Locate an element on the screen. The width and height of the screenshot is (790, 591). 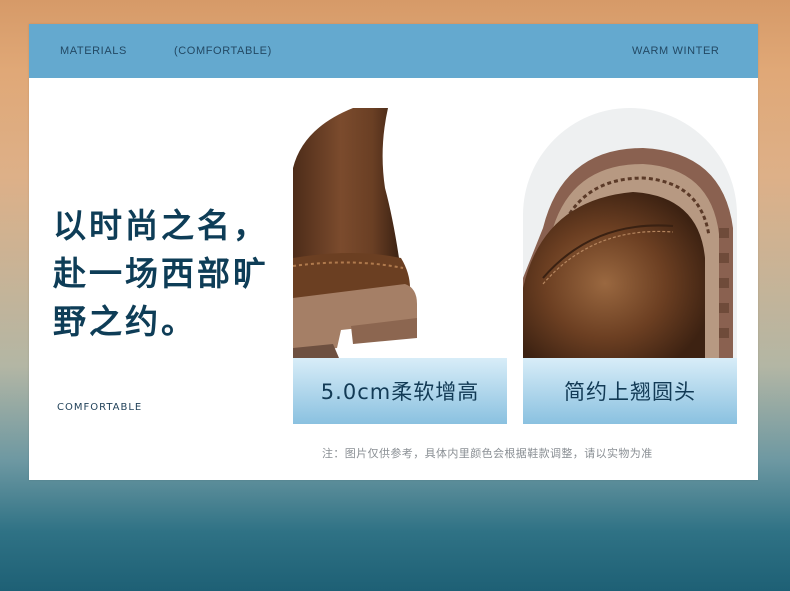
warm-winter-label: WARM WINTER is located at coordinates (676, 51).